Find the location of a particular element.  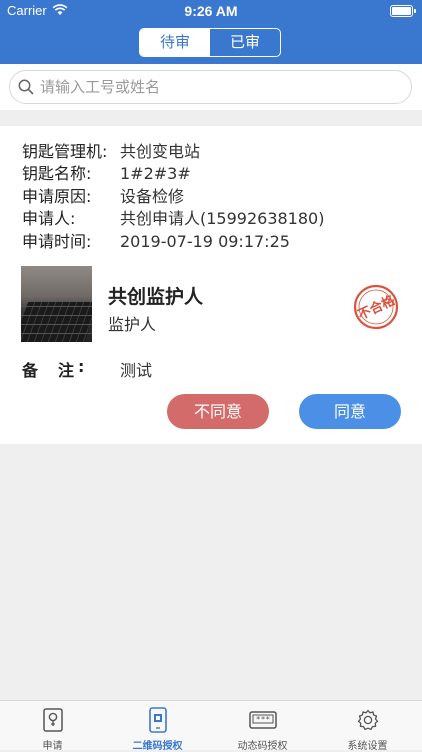

tab-dynamic-code: *** 动态码授权 is located at coordinates (262, 726).